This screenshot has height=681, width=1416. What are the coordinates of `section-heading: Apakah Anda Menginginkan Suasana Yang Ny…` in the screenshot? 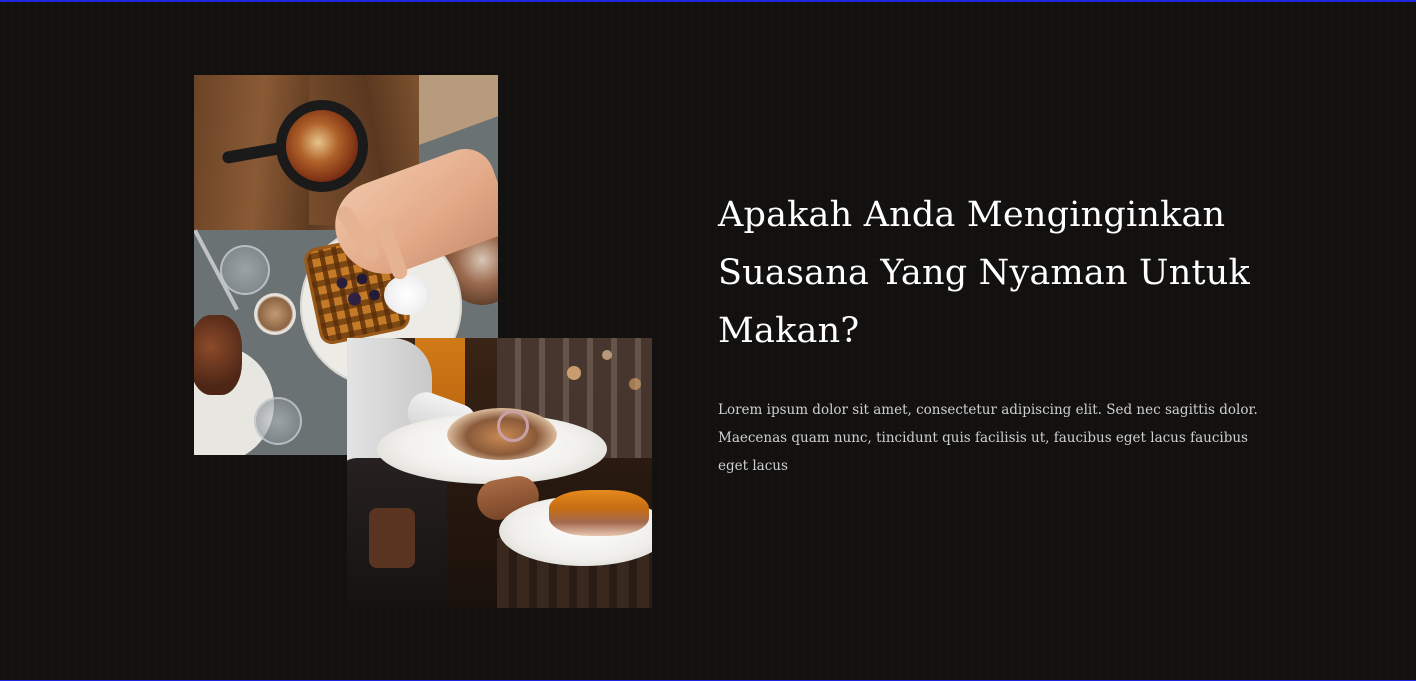 It's located at (984, 273).